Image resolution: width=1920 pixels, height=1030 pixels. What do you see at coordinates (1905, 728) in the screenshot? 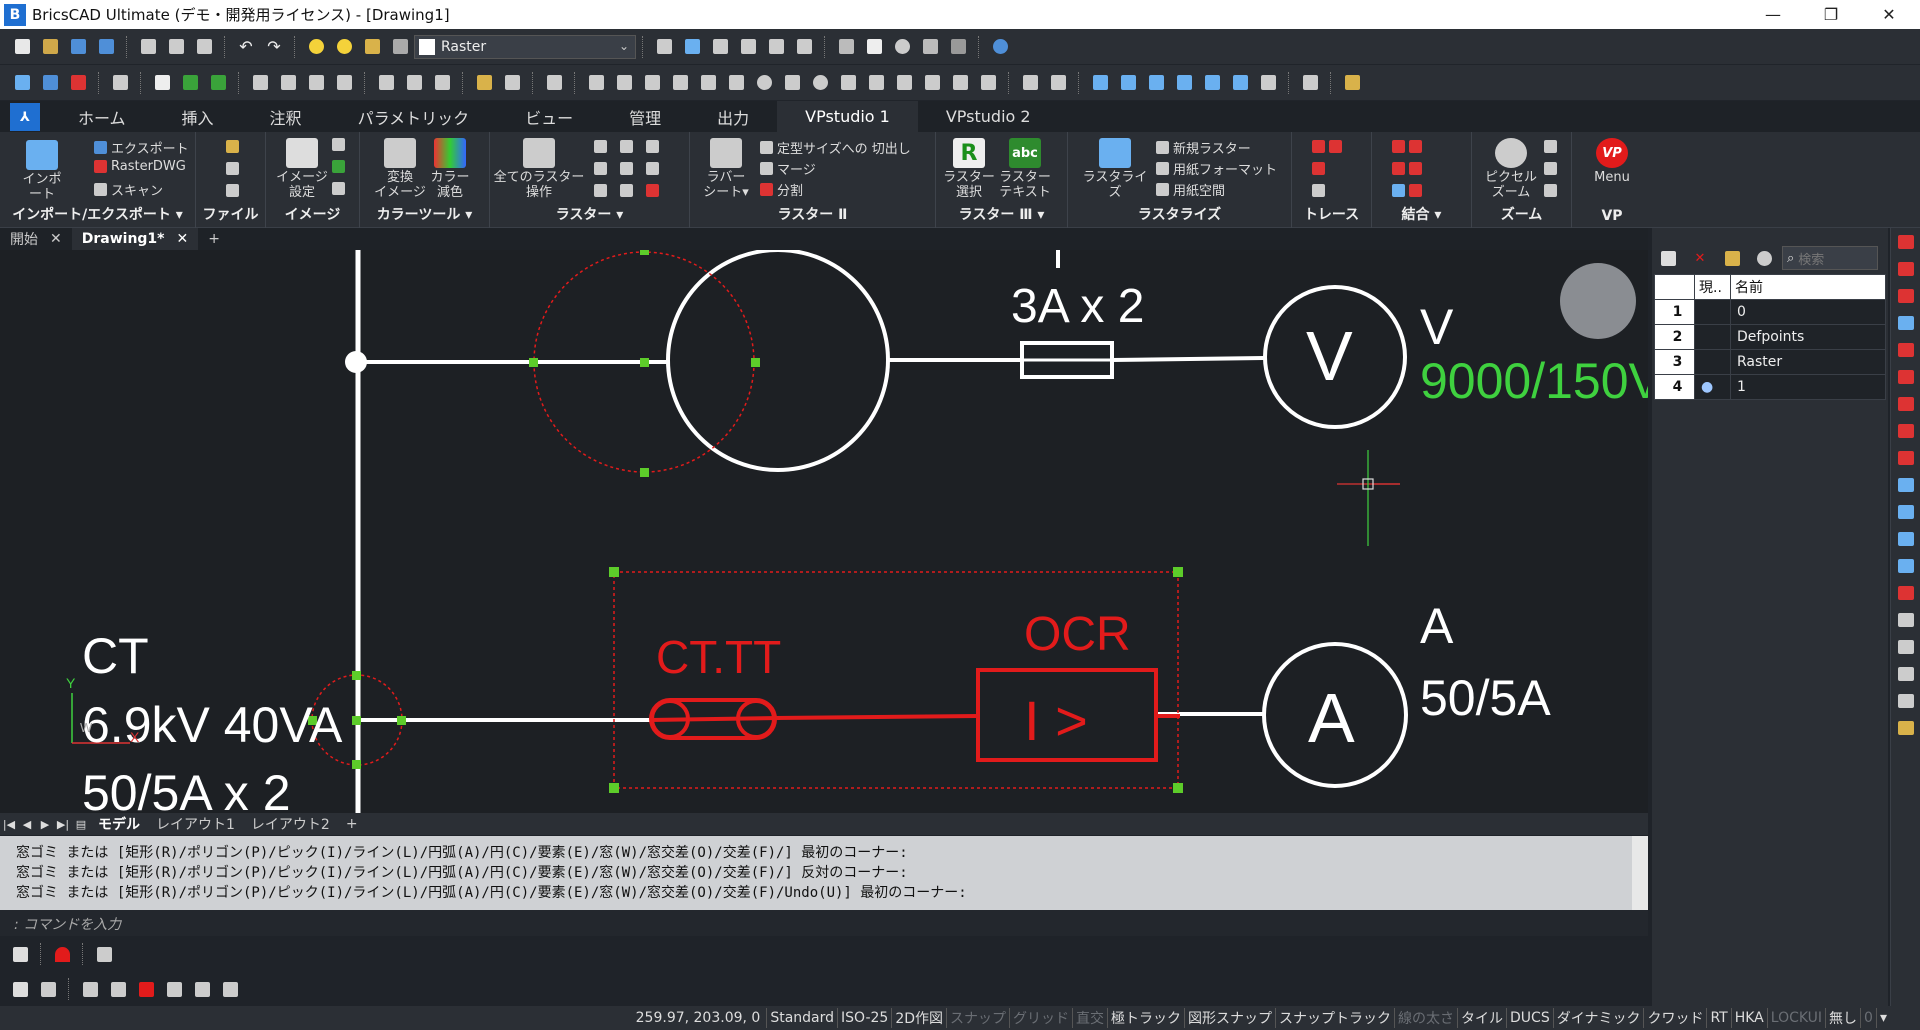
I see `dim-tool-19-icon` at bounding box center [1905, 728].